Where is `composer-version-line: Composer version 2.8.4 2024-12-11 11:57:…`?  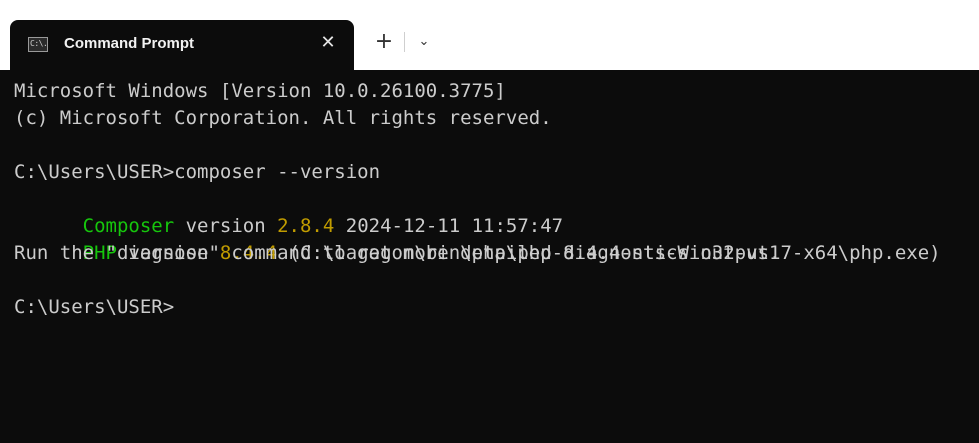
composer-version-line: Composer version 2.8.4 2024-12-11 11:57:… is located at coordinates (288, 211).